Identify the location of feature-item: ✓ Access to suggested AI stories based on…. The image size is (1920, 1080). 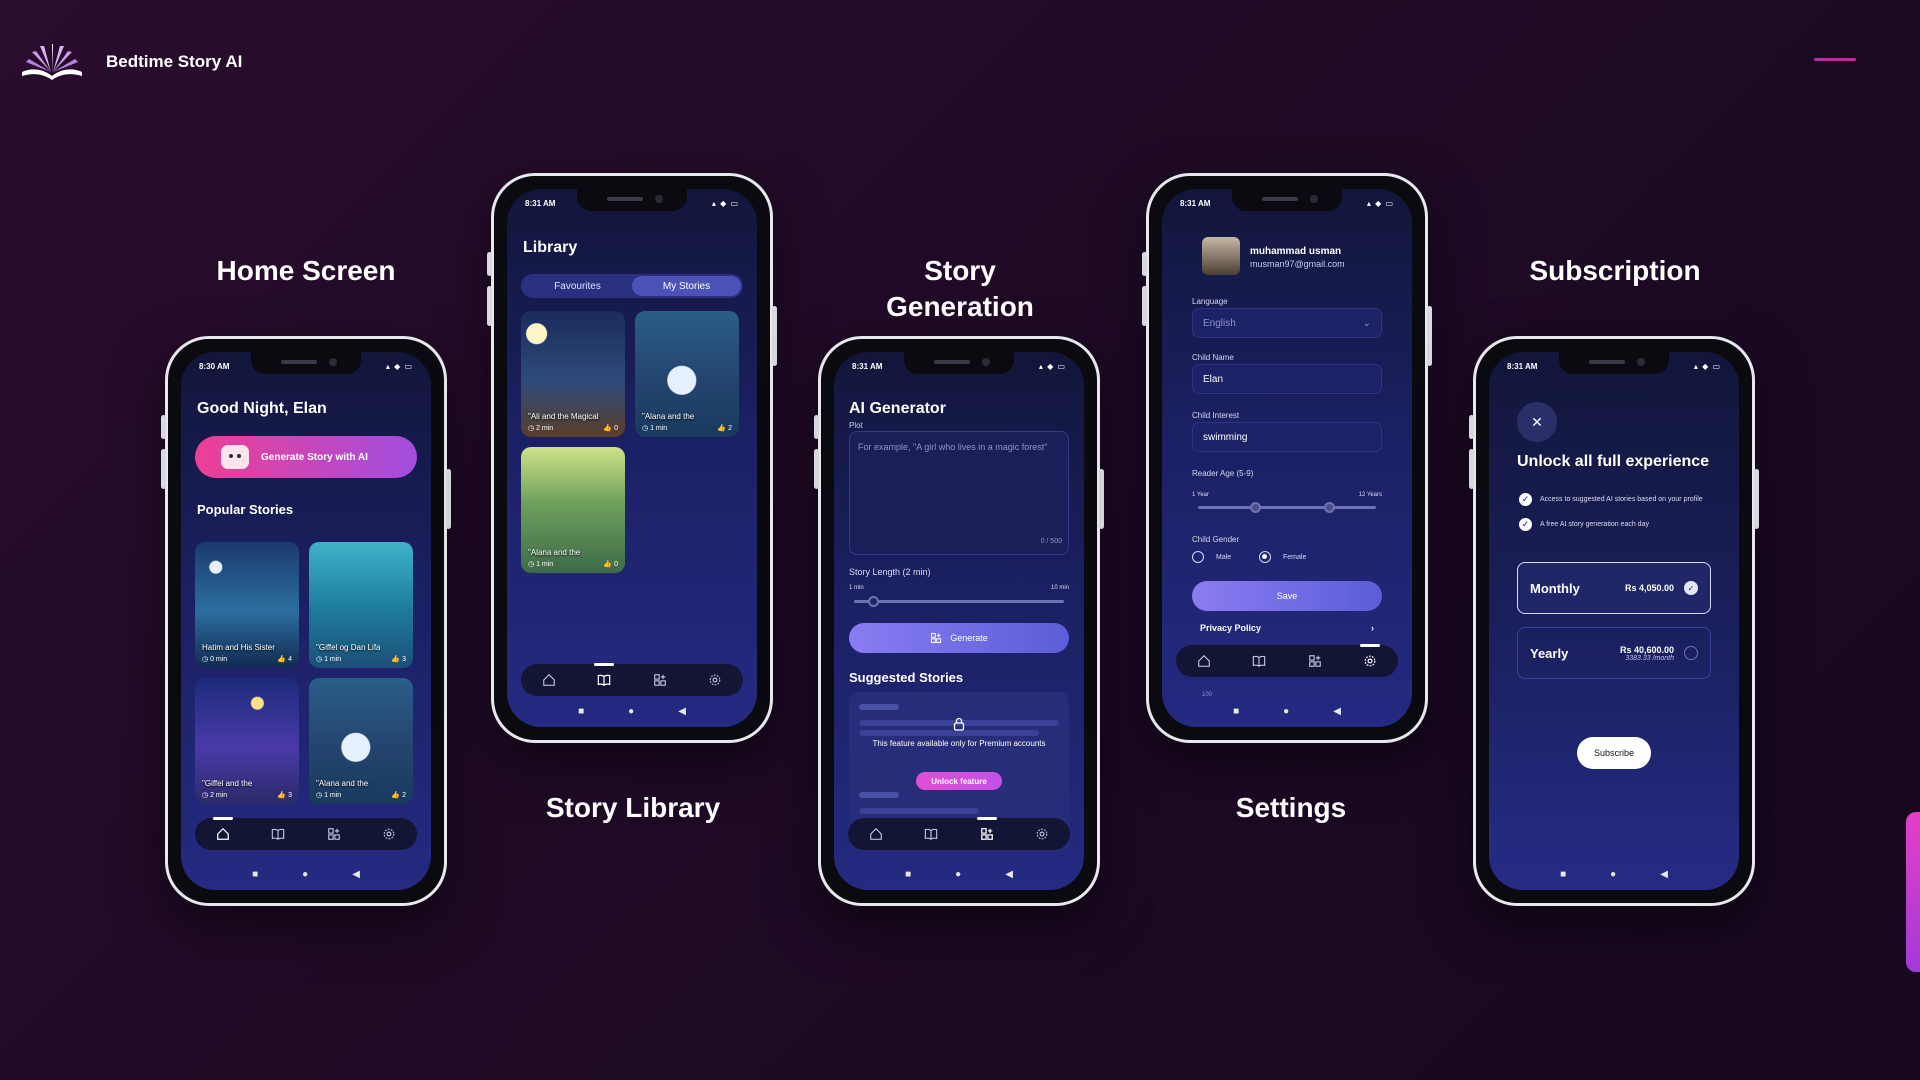
(1611, 499).